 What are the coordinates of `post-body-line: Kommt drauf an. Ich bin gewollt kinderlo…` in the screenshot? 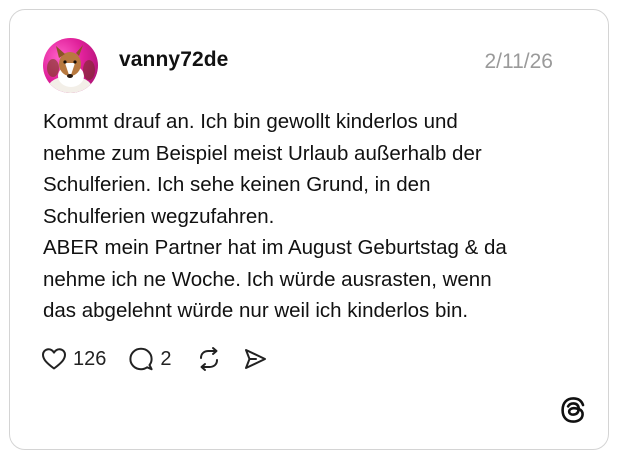 It's located at (250, 121).